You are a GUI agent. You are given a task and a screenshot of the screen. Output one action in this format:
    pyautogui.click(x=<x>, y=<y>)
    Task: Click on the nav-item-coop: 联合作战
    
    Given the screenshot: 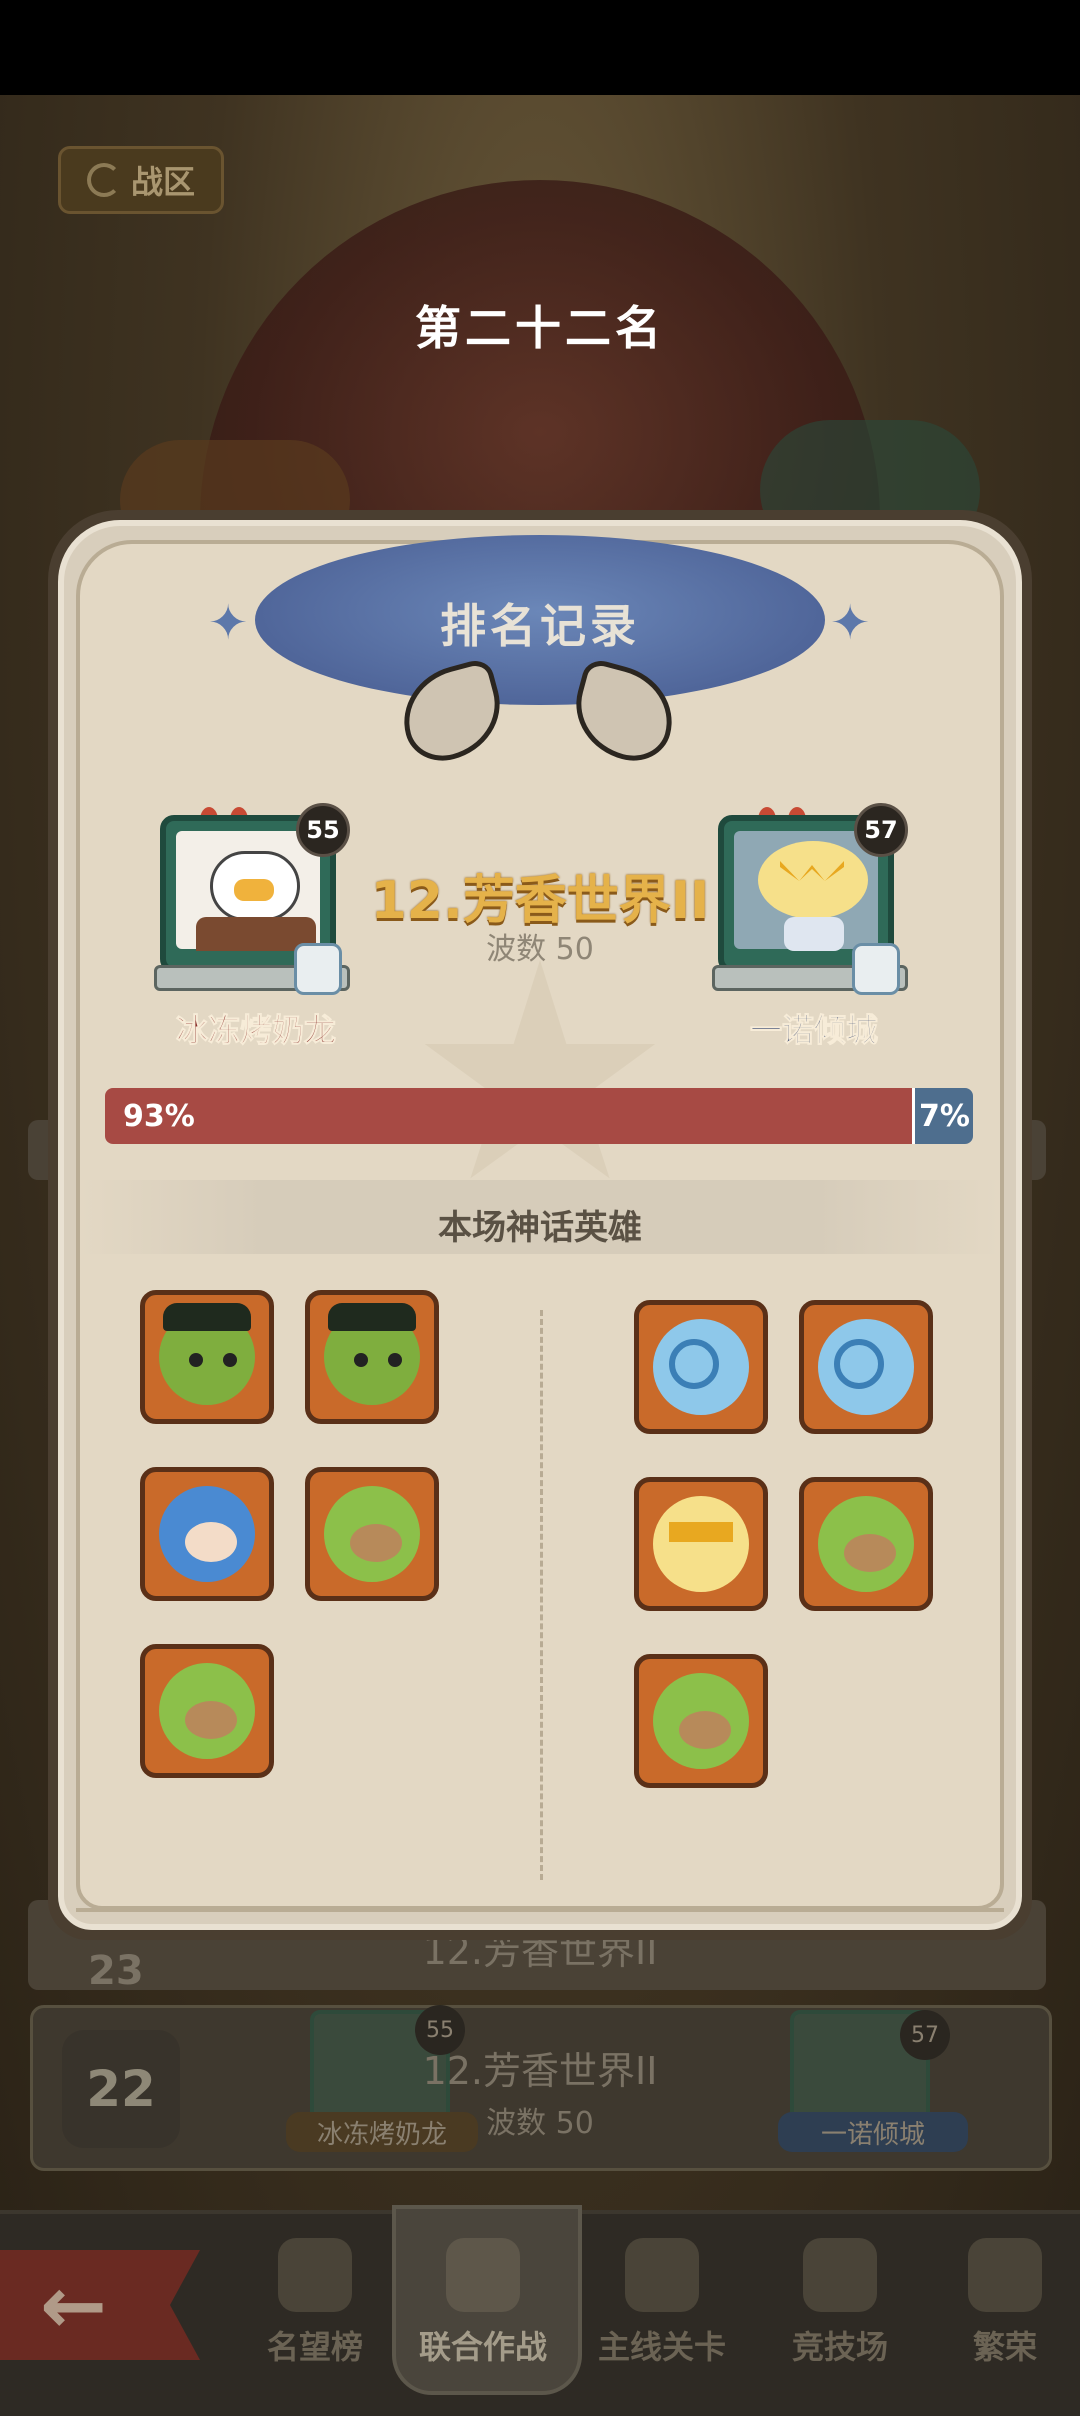 What is the action you would take?
    pyautogui.click(x=483, y=2305)
    